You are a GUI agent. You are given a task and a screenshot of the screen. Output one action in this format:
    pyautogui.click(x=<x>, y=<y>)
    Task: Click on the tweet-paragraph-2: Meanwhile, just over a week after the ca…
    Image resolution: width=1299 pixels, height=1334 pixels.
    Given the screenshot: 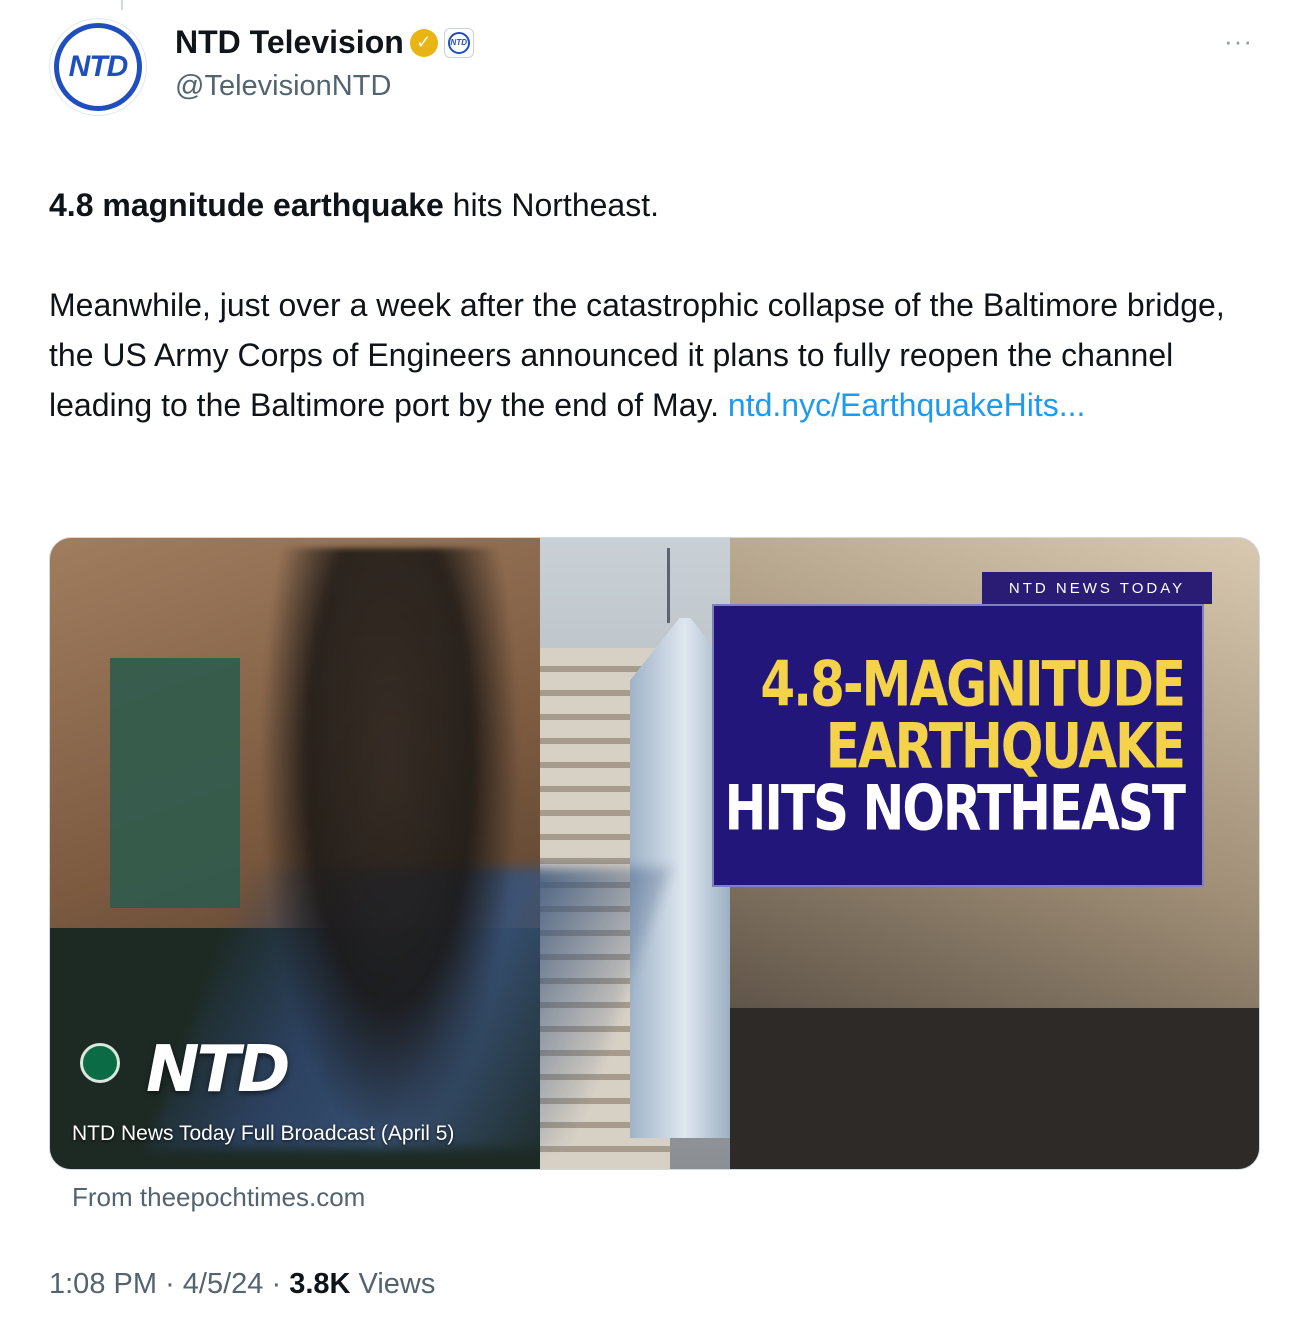 What is the action you would take?
    pyautogui.click(x=649, y=355)
    